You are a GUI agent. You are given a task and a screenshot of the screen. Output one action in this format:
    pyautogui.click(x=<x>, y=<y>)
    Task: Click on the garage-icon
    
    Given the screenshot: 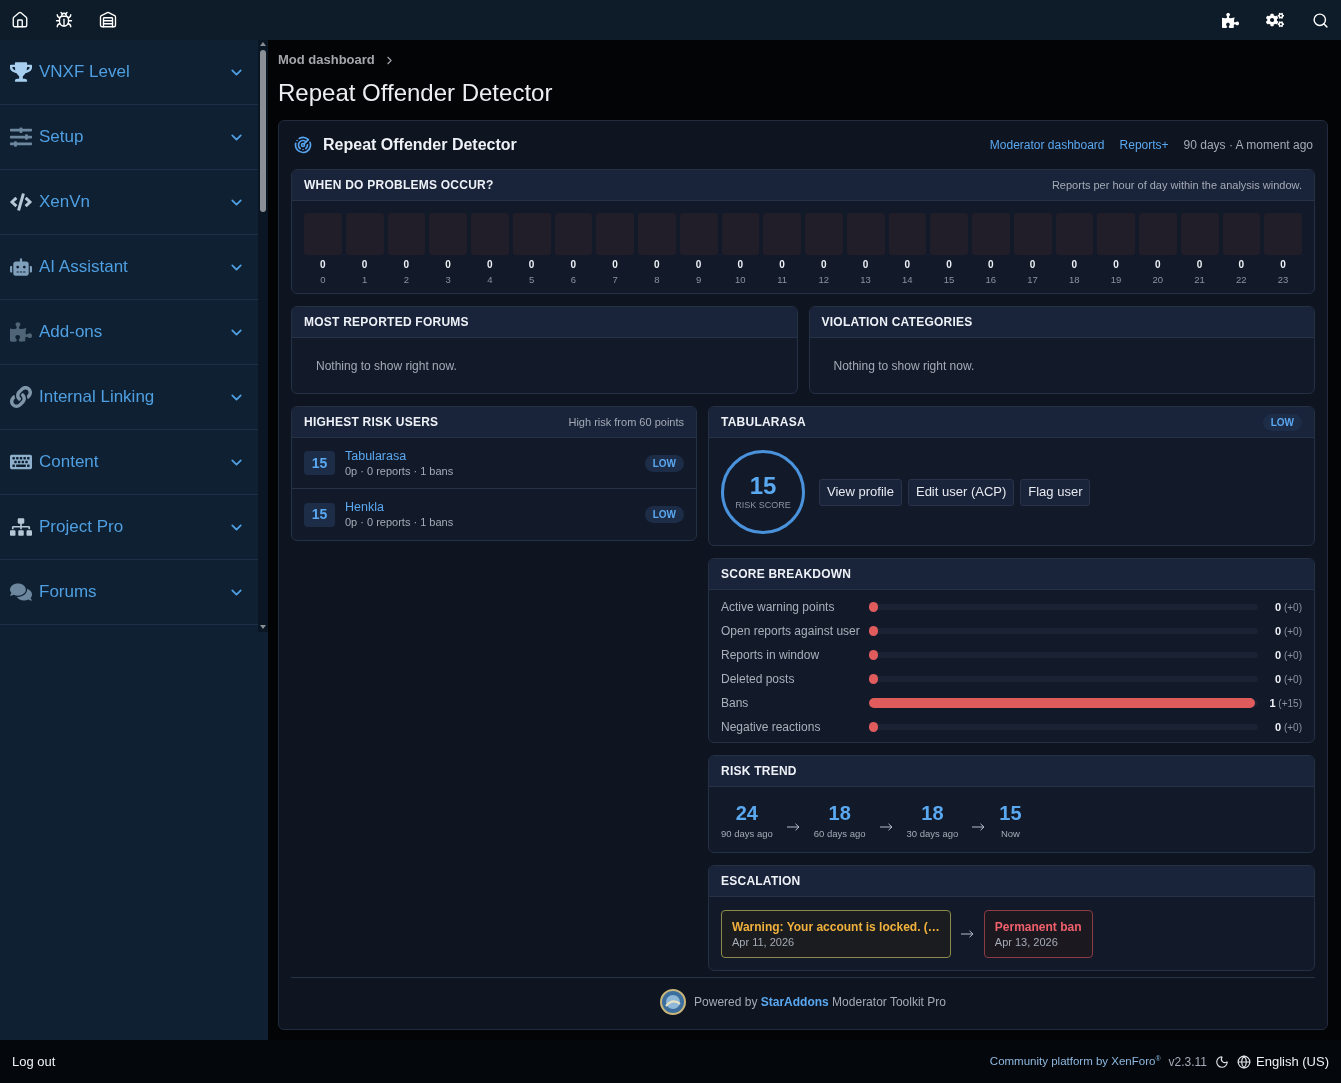 What is the action you would take?
    pyautogui.click(x=108, y=20)
    